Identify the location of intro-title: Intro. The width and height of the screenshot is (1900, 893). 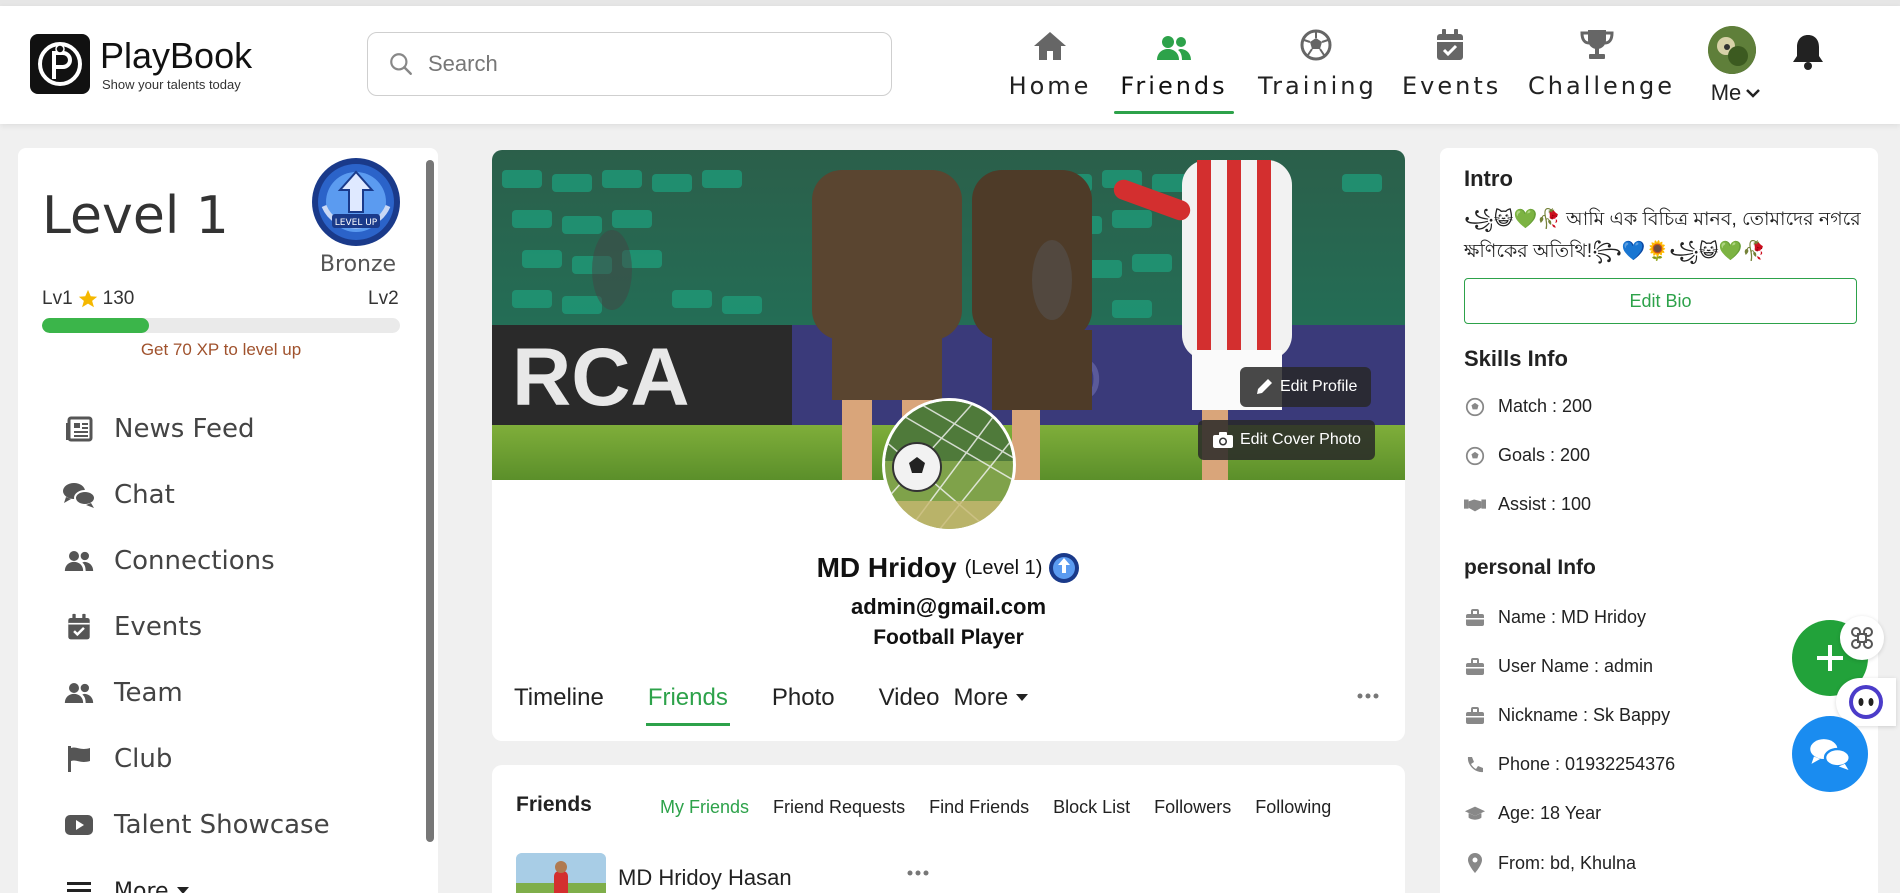
(1488, 178).